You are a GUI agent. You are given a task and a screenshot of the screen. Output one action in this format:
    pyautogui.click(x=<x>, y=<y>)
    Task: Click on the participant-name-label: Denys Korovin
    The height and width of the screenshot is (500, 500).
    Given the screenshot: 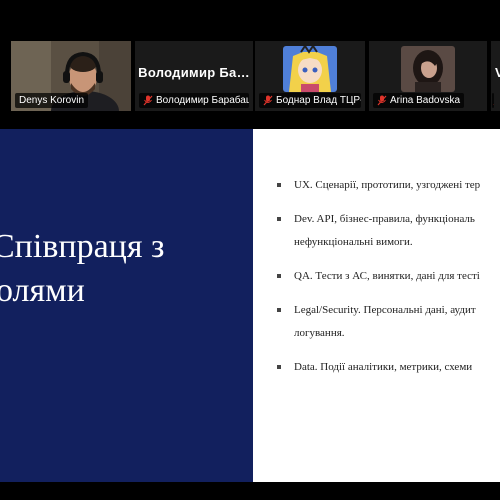 What is the action you would take?
    pyautogui.click(x=52, y=100)
    